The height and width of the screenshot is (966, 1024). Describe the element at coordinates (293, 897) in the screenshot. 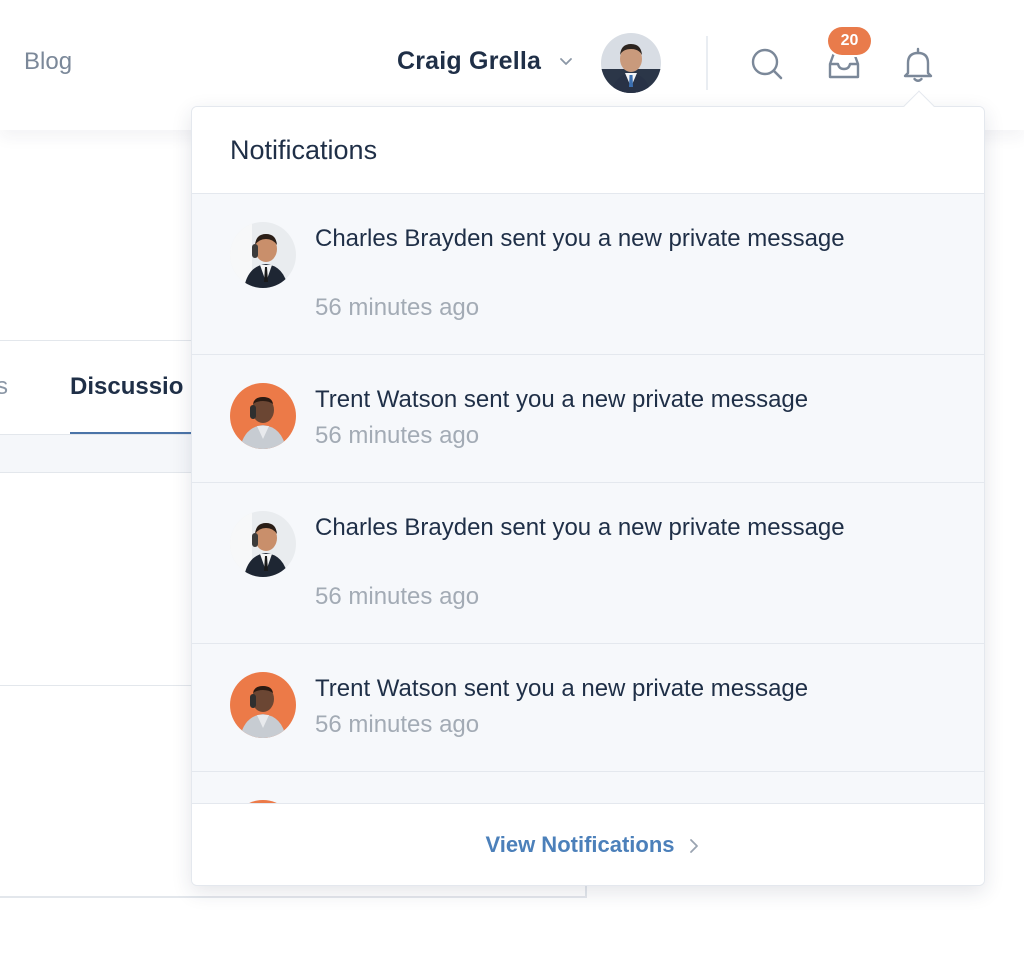

I see `content-divider-bottom` at that location.